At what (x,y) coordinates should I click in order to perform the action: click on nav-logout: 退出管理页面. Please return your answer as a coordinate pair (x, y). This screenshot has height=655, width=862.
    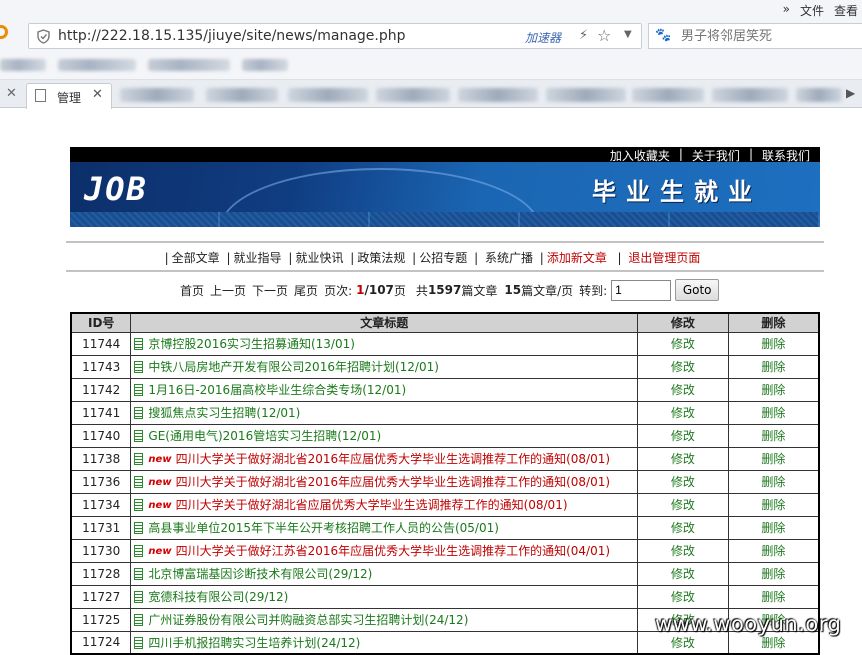
    Looking at the image, I should click on (664, 258).